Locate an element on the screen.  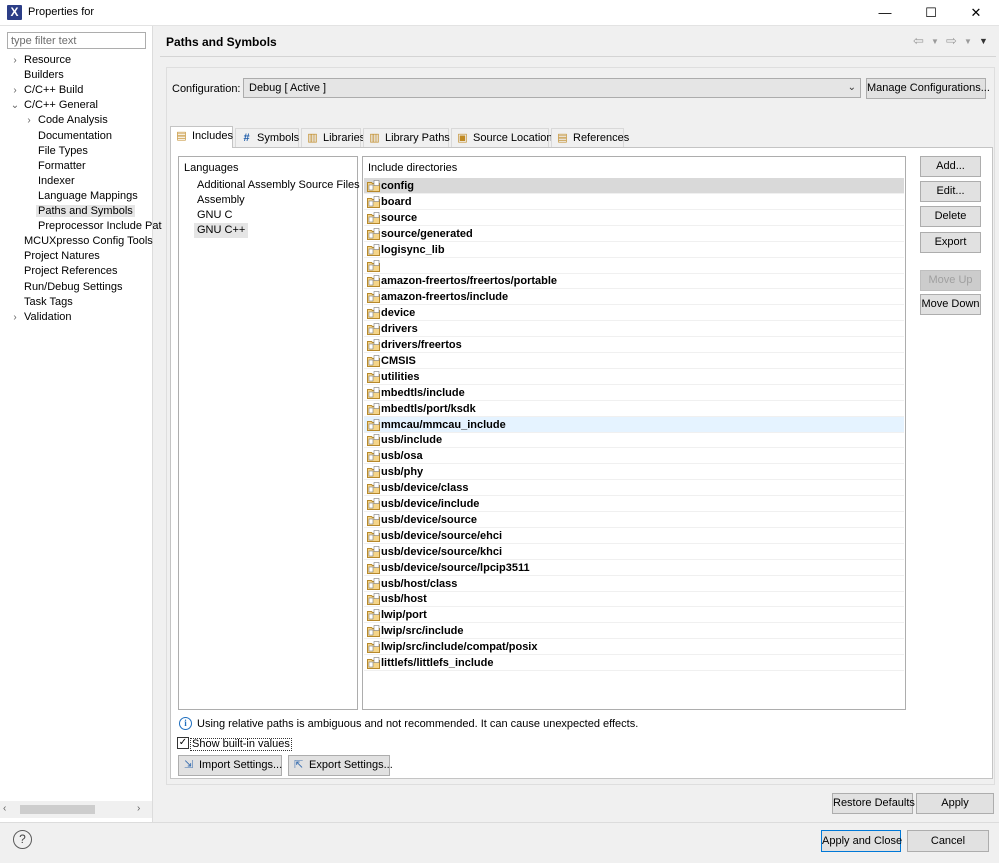
include-directory-row: usb/osa is located at coordinates (634, 456).